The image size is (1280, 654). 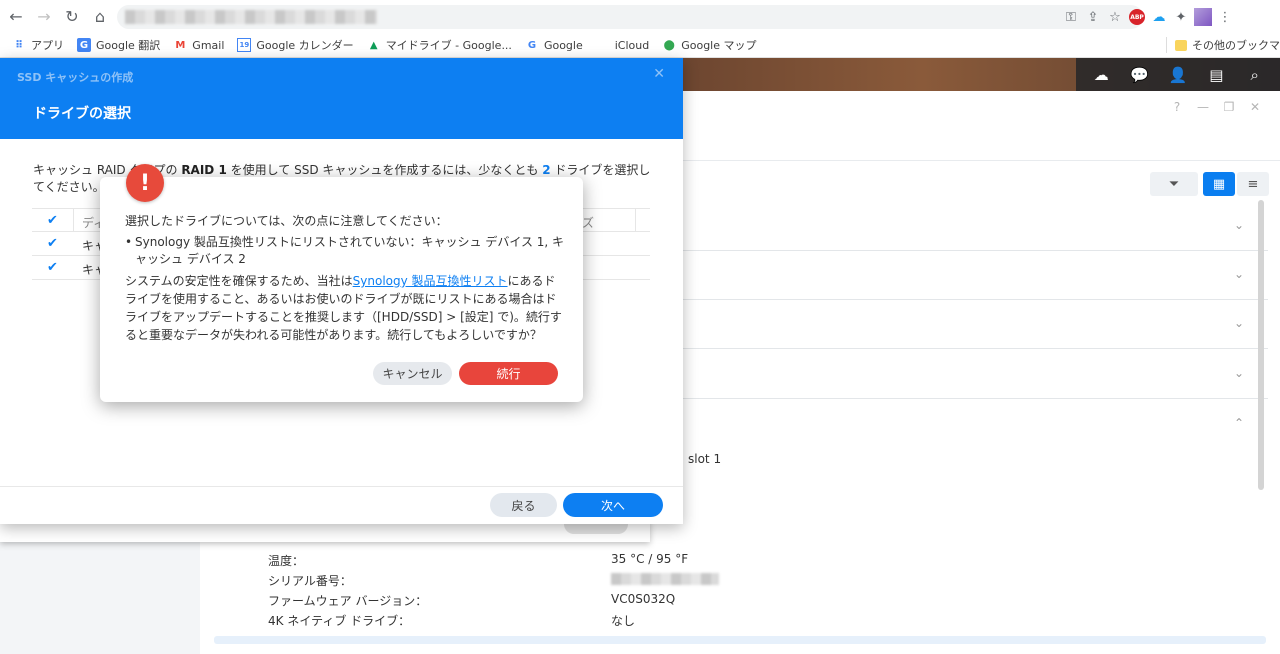 I want to click on detail-label-4k-native: 4K ネイティブ ドライブ：, so click(x=339, y=621).